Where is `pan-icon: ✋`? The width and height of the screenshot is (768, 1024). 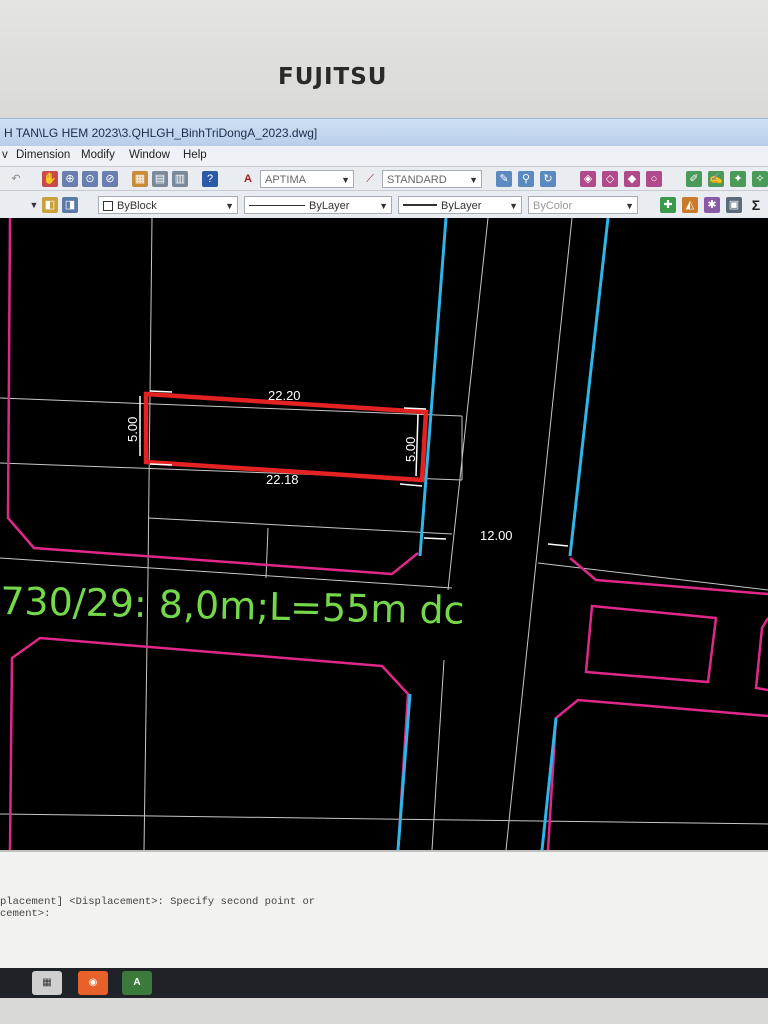
pan-icon: ✋ is located at coordinates (50, 179).